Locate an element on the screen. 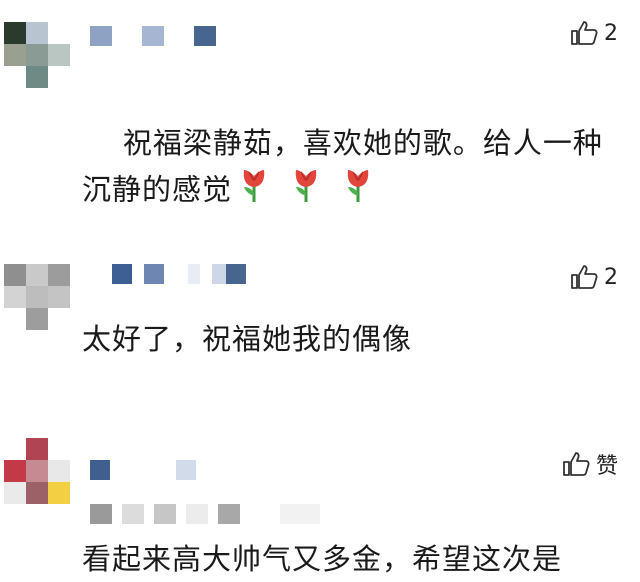 Image resolution: width=640 pixels, height=582 pixels. comment-meta-blurred is located at coordinates (210, 514).